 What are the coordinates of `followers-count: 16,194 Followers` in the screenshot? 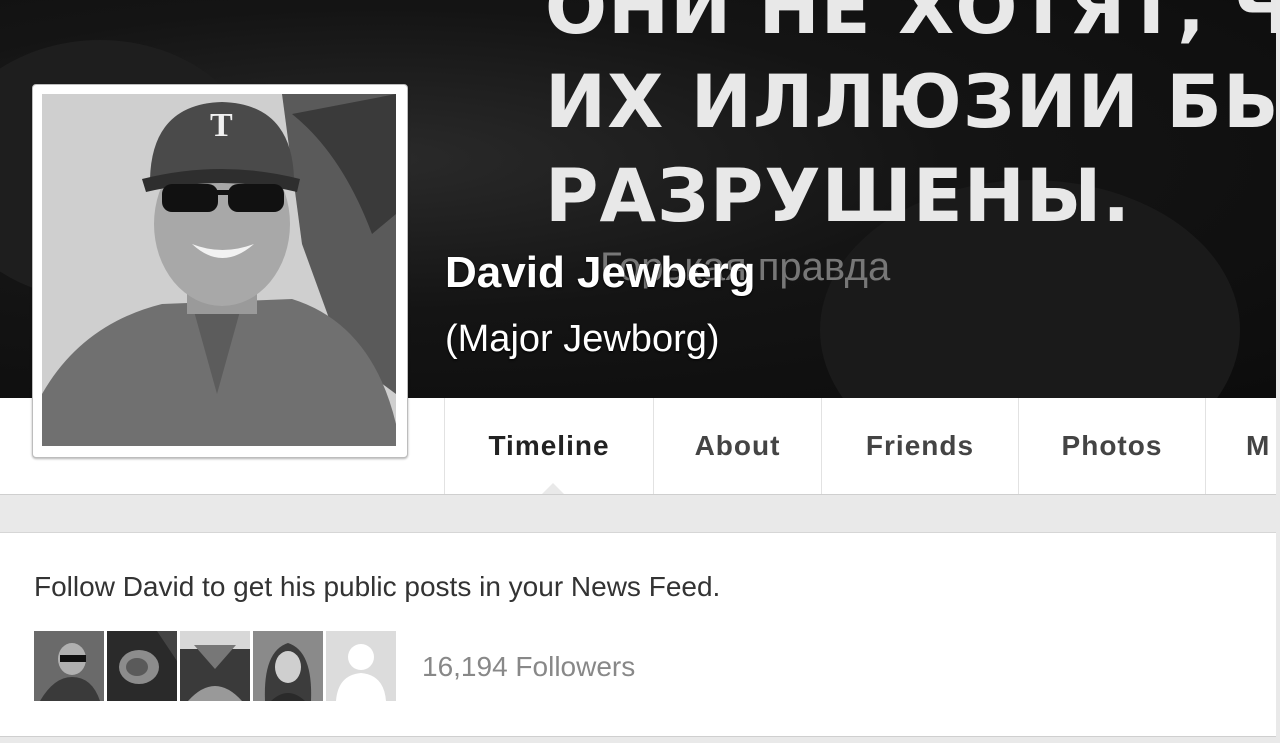 It's located at (528, 667).